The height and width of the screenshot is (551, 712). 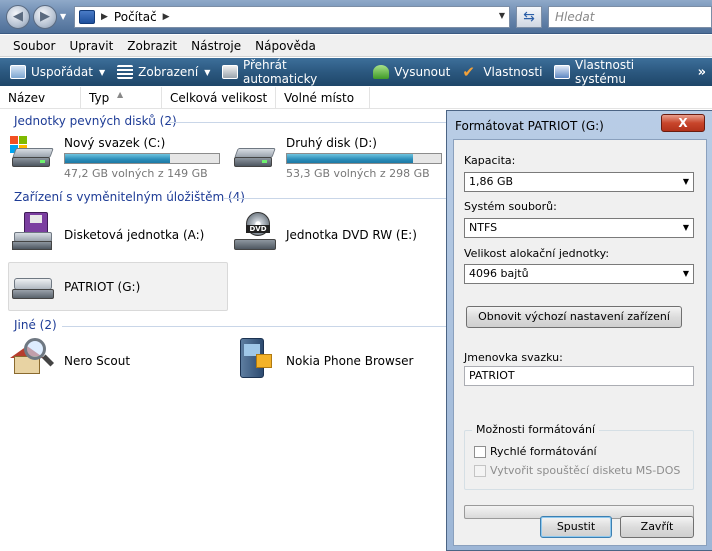 I want to click on menu-tools: Nástroje, so click(x=216, y=46).